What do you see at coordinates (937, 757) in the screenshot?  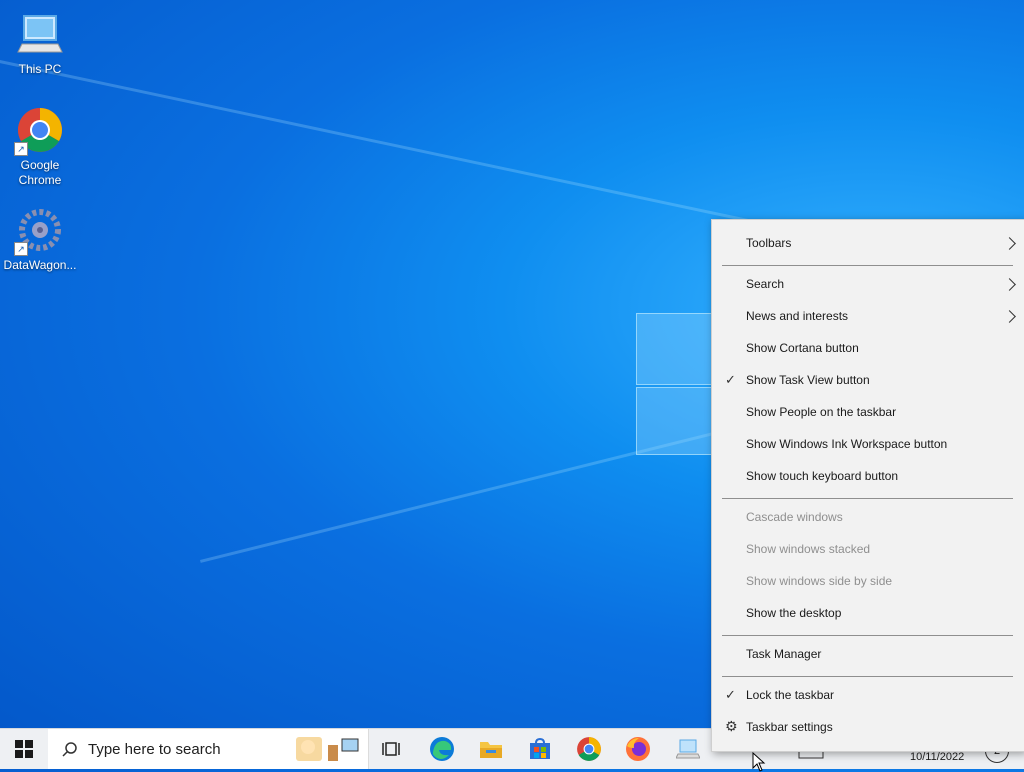 I see `tray-date: 10/11/2022` at bounding box center [937, 757].